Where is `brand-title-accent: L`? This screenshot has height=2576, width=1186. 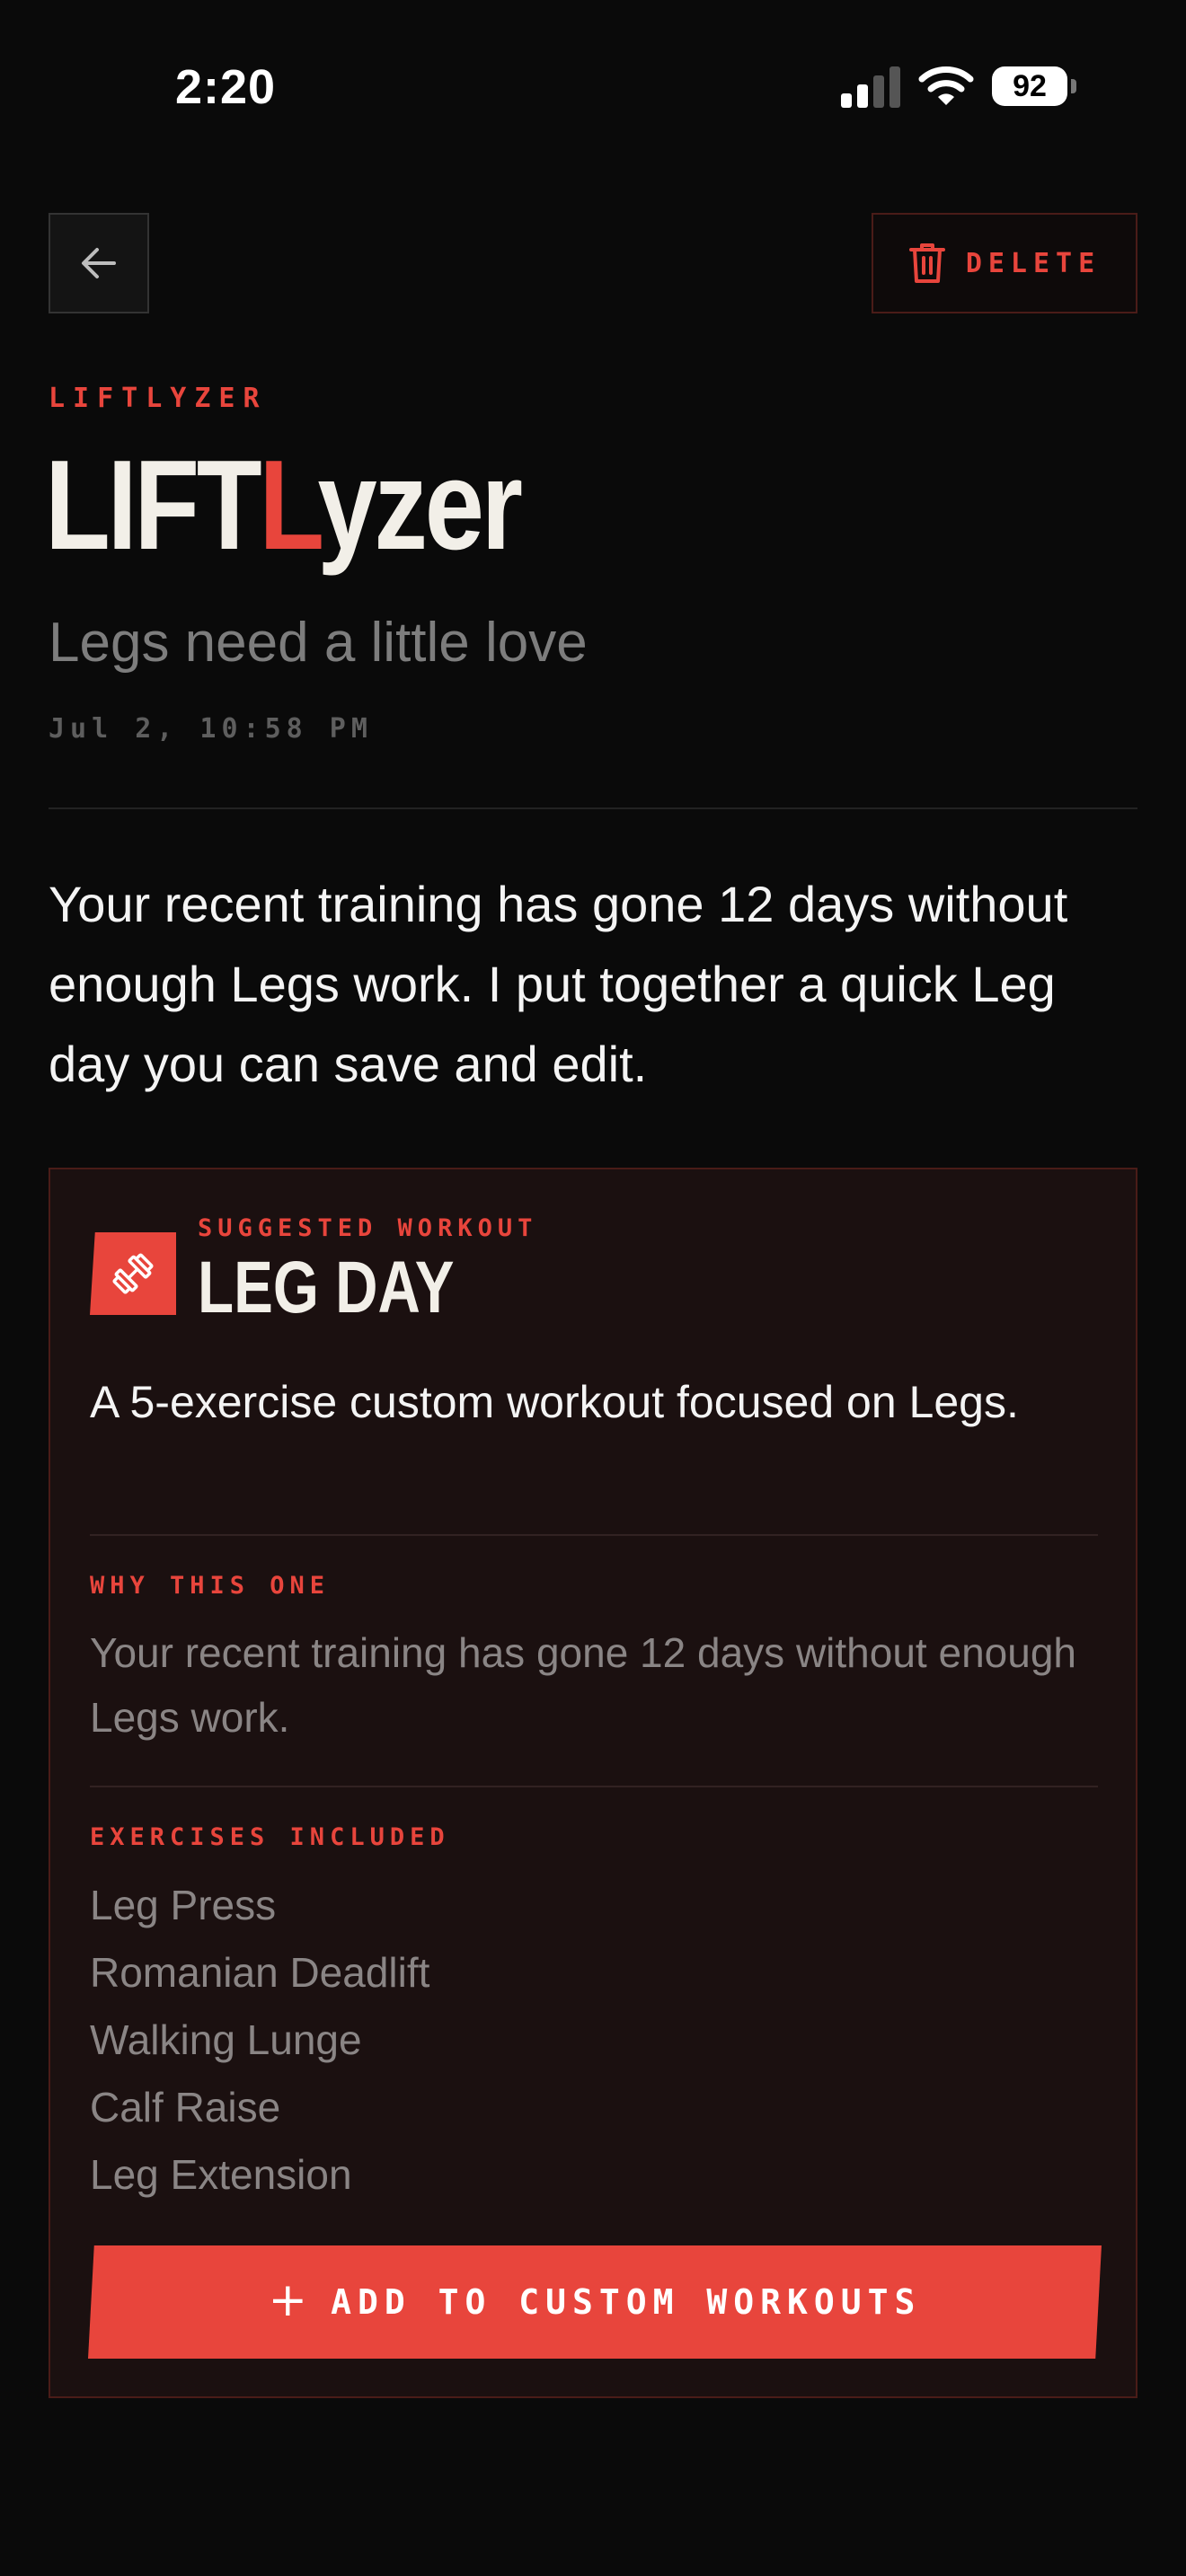 brand-title-accent: L is located at coordinates (289, 506).